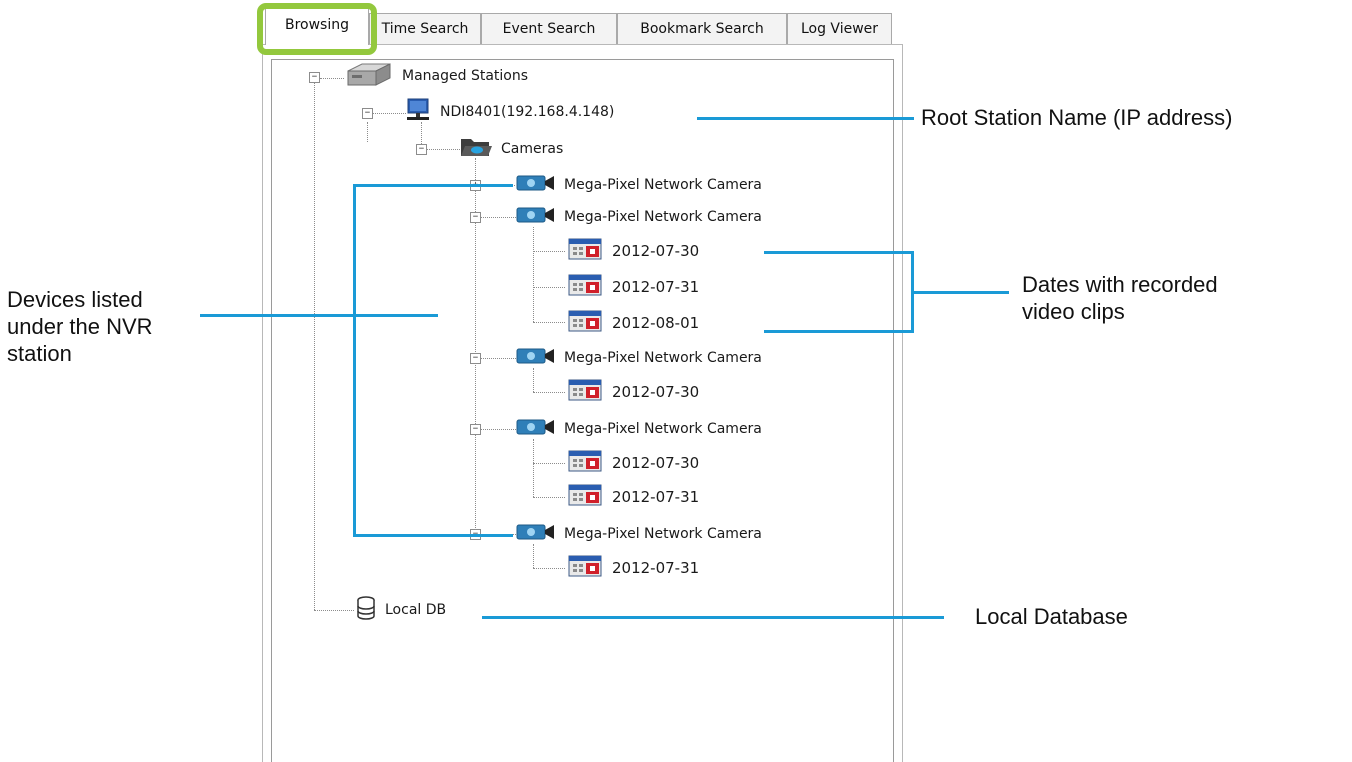 The height and width of the screenshot is (762, 1352). What do you see at coordinates (511, 149) in the screenshot?
I see `tree-node-cameras-folder: Cameras` at bounding box center [511, 149].